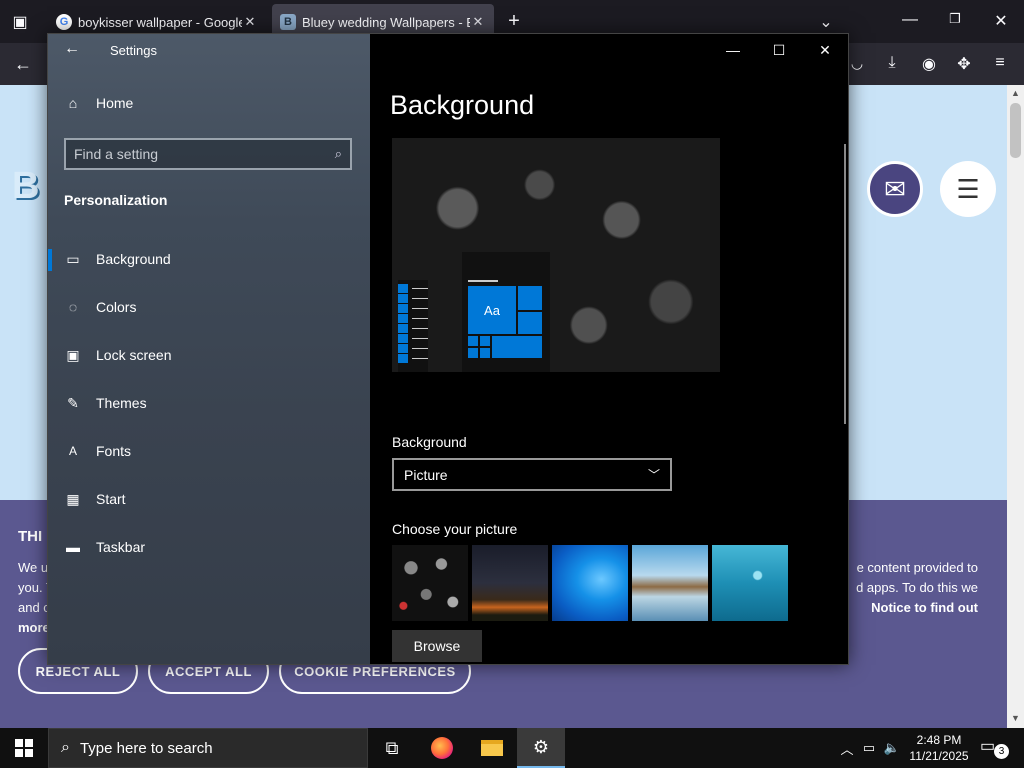  Describe the element at coordinates (121, 403) in the screenshot. I see `sidebar-item-label: Themes` at that location.